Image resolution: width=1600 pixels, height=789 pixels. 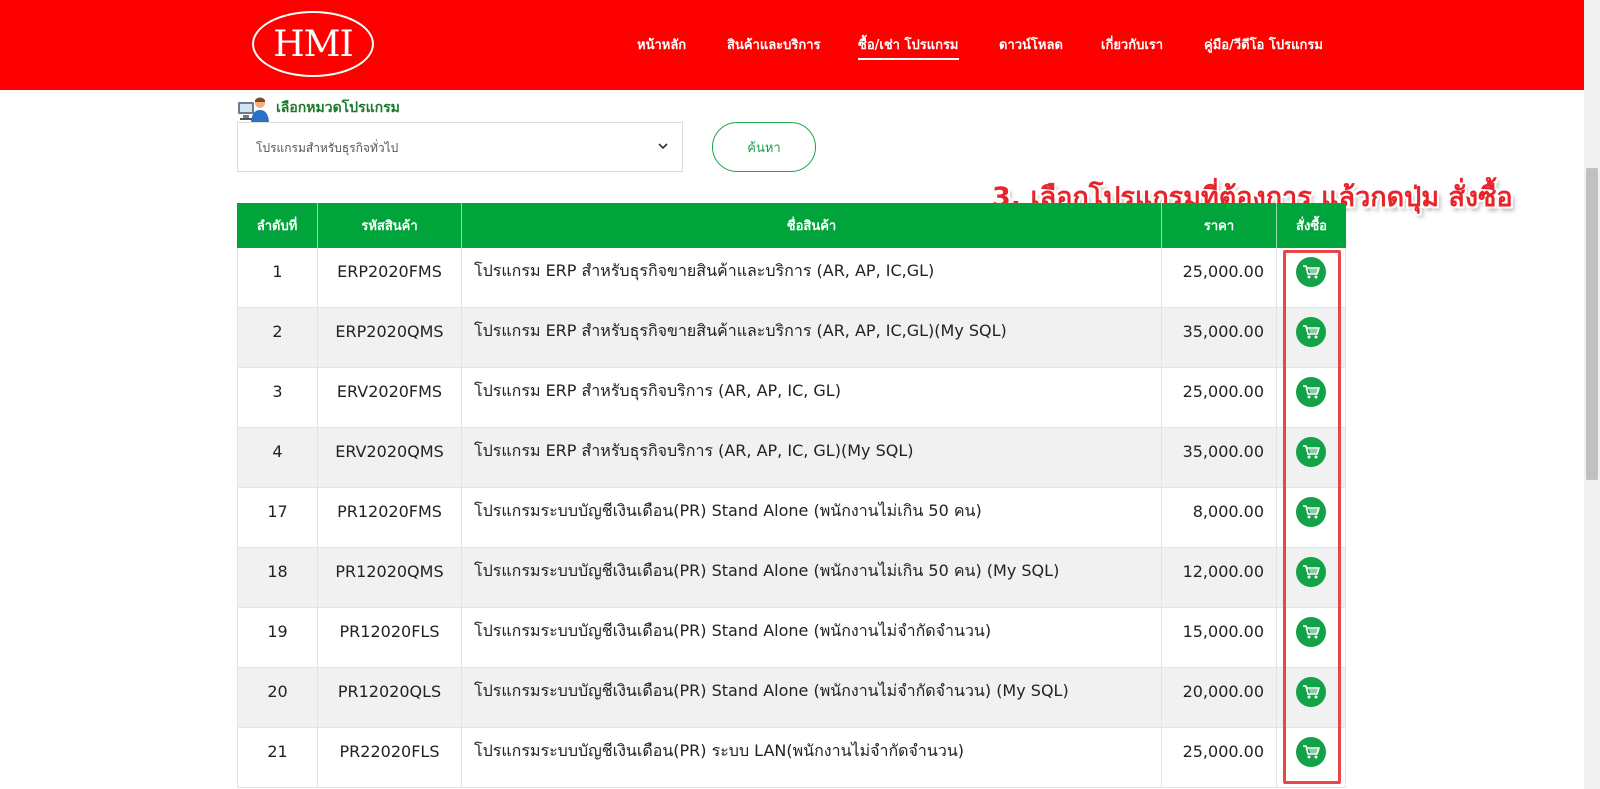 What do you see at coordinates (277, 577) in the screenshot?
I see `row-no: 18` at bounding box center [277, 577].